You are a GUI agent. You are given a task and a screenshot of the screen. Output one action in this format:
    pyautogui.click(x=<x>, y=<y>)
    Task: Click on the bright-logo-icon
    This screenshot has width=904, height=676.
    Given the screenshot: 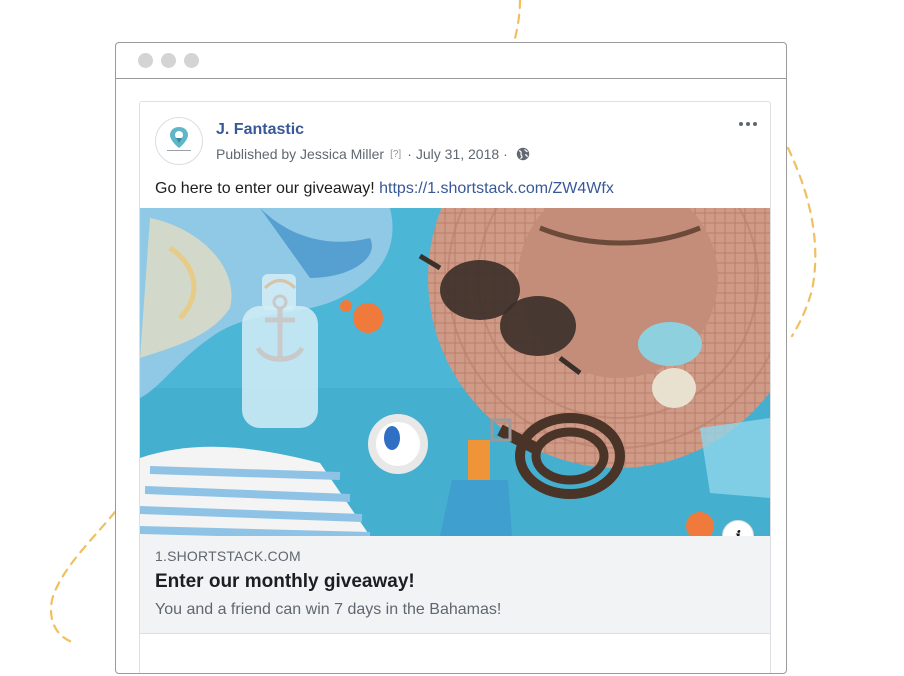 What is the action you would take?
    pyautogui.click(x=179, y=139)
    